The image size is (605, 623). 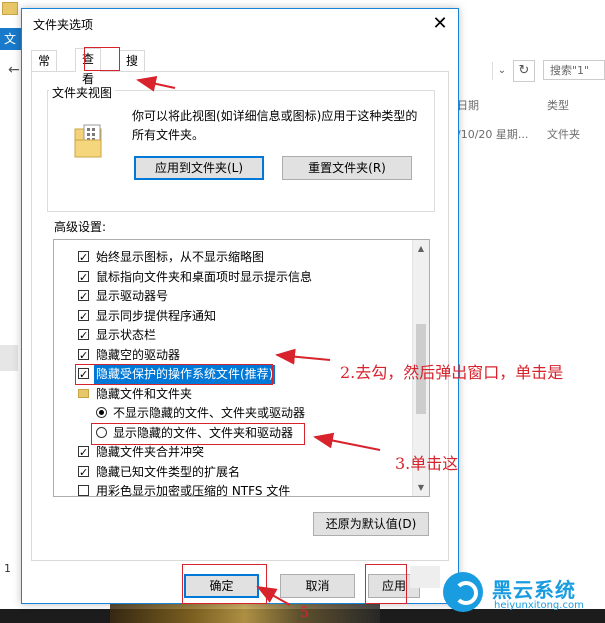 I want to click on advanced-setting-item: 隐藏文件和文件夹, so click(x=234, y=394).